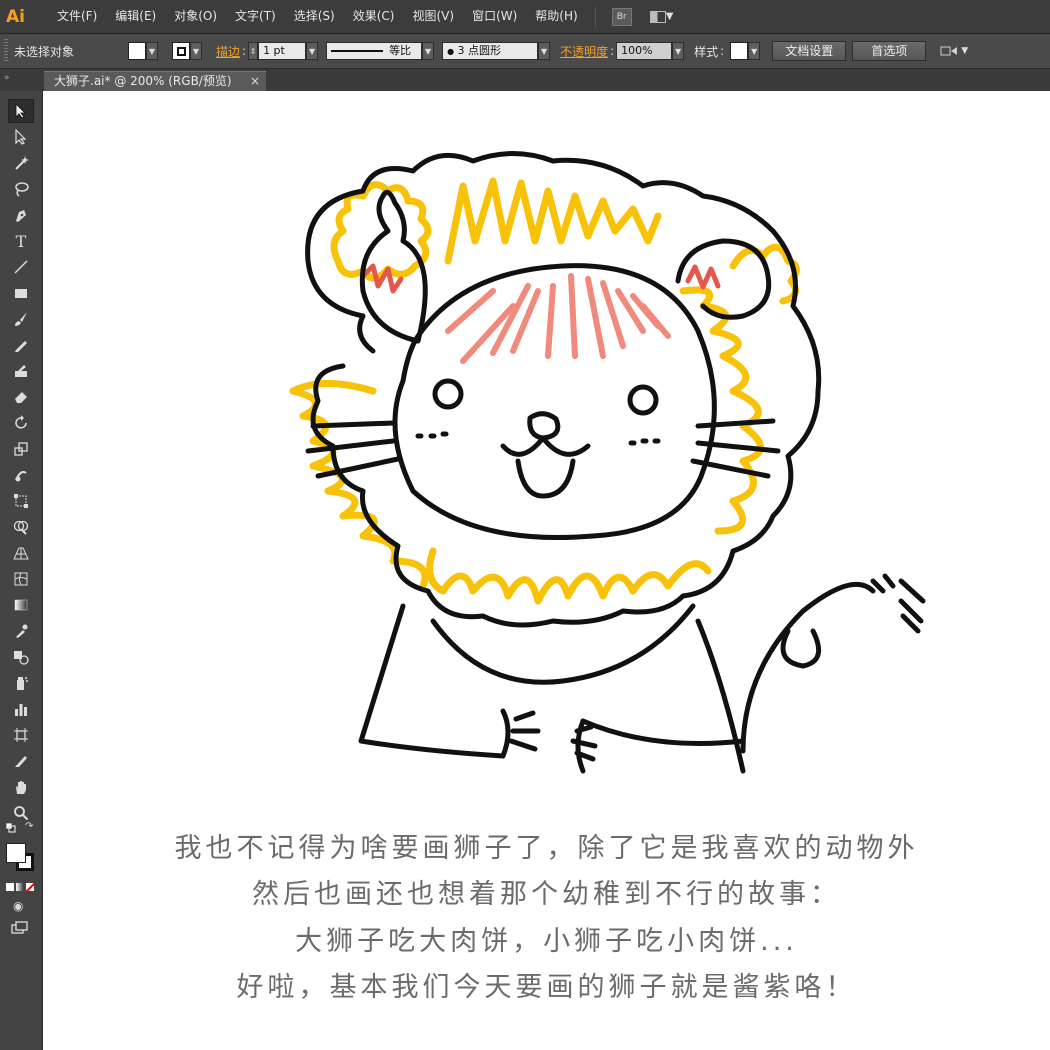  What do you see at coordinates (21, 163) in the screenshot?
I see `magic-wand-icon` at bounding box center [21, 163].